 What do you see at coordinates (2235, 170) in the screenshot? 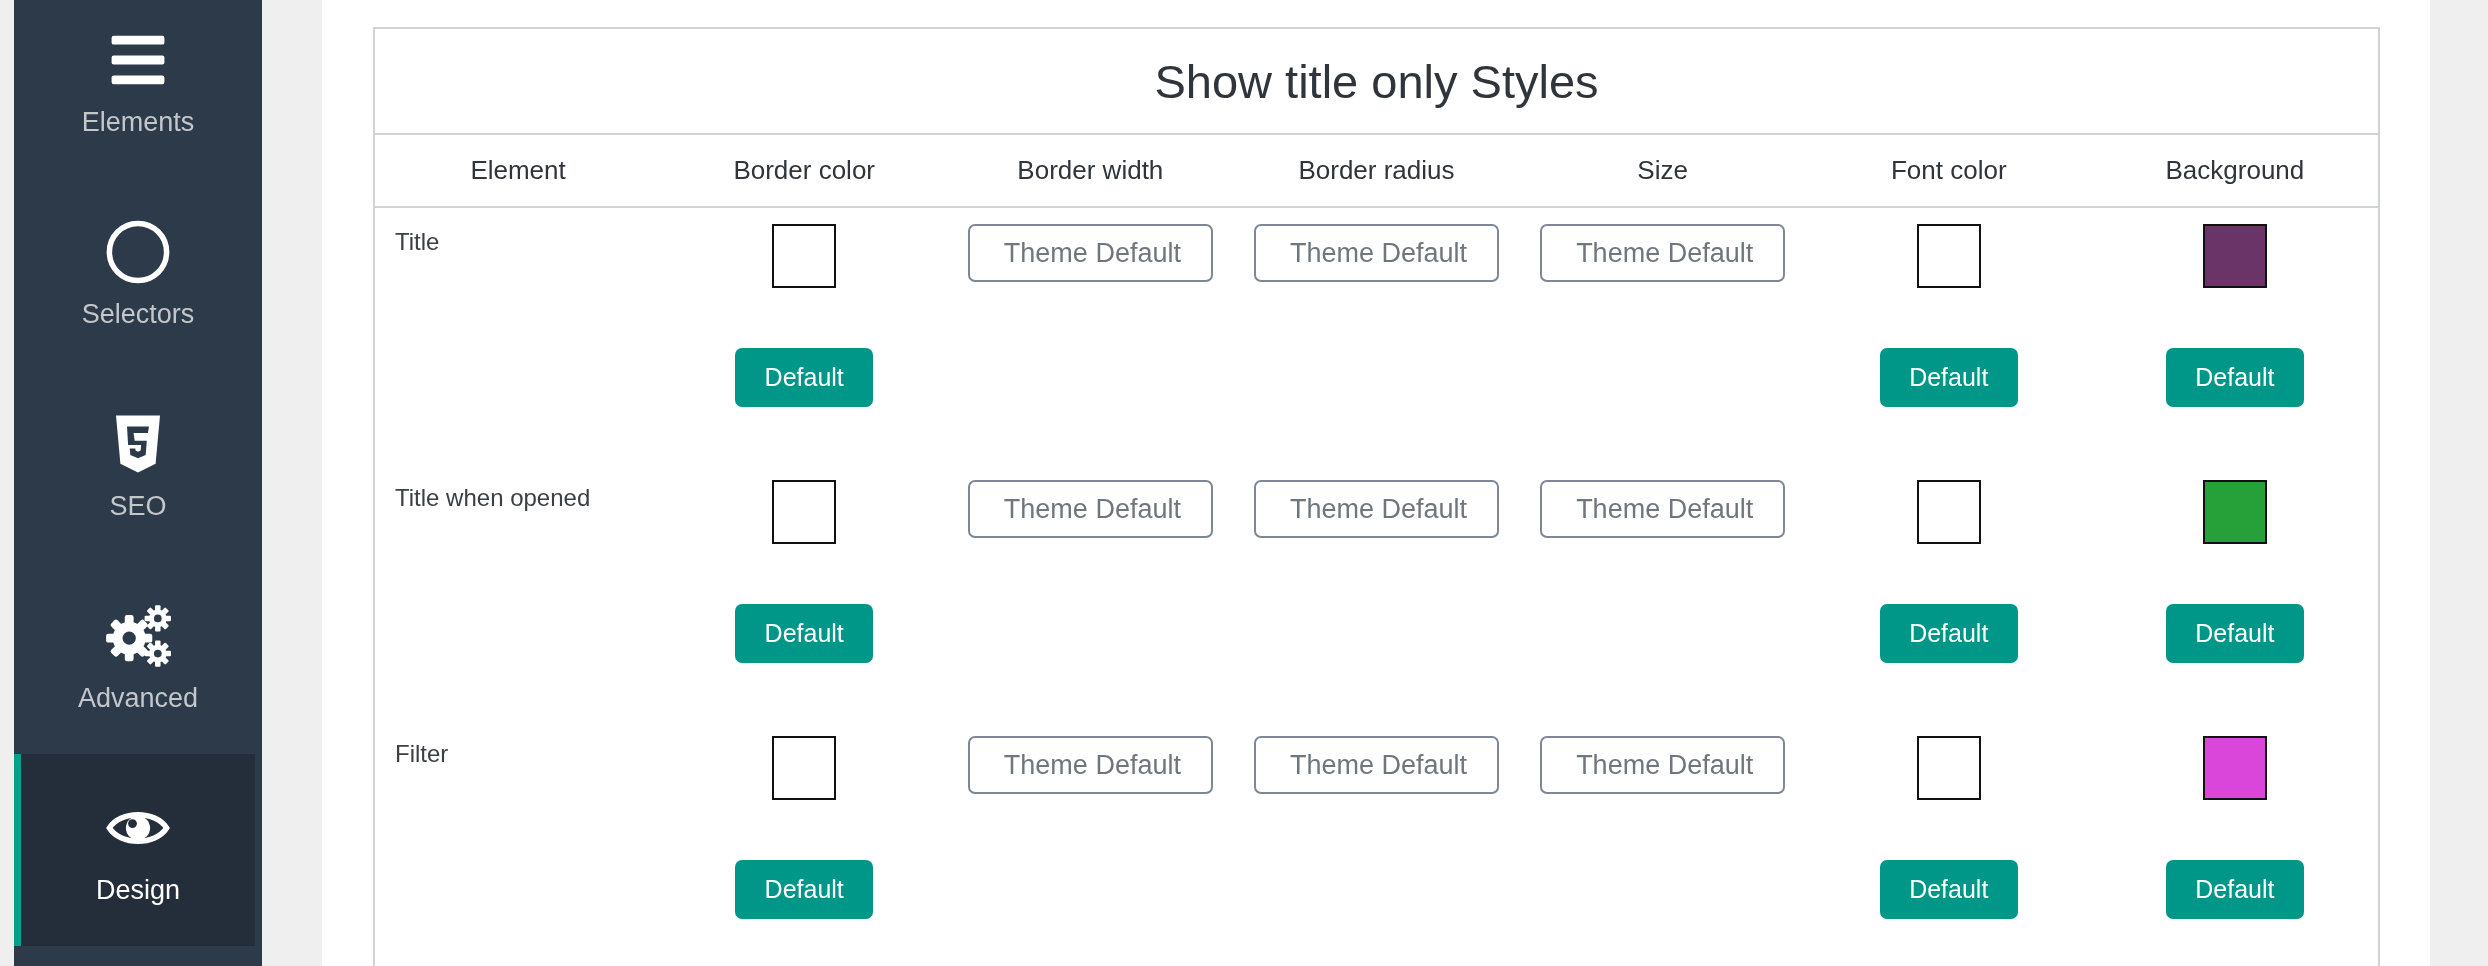
I see `column-header: Background` at bounding box center [2235, 170].